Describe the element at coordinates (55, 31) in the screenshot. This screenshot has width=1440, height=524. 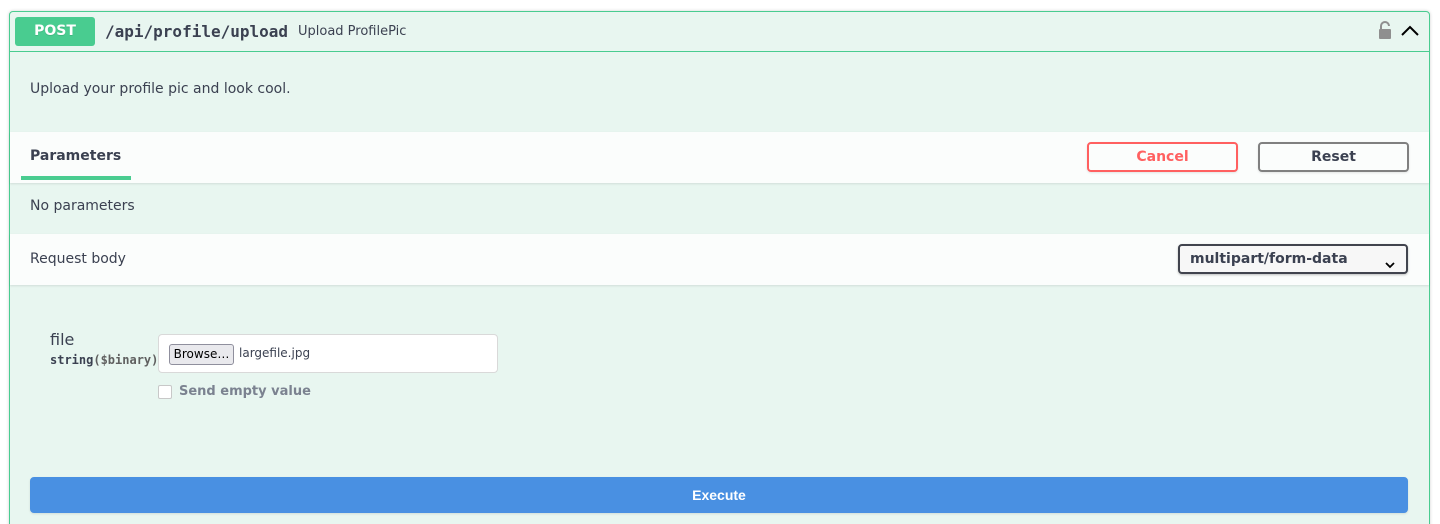
I see `method-badge: POST` at that location.